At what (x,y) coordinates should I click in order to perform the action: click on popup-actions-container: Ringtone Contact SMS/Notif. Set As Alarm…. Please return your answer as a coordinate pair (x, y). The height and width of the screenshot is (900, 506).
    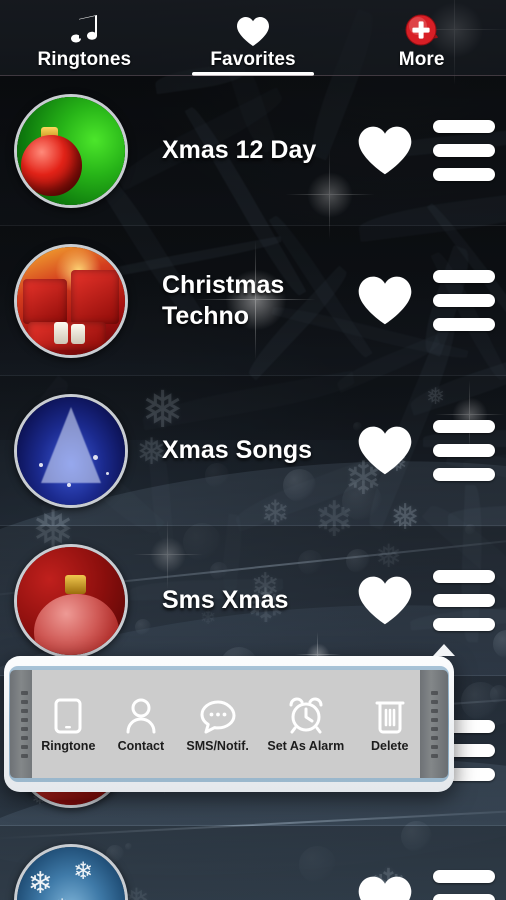
    Looking at the image, I should click on (229, 724).